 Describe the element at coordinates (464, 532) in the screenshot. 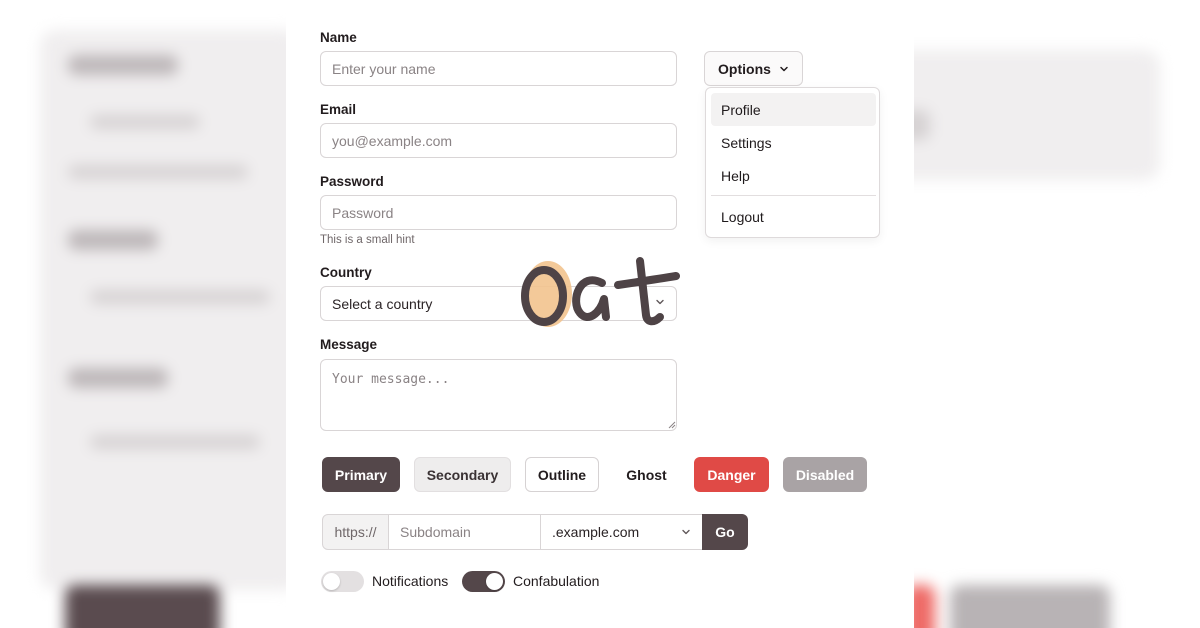

I see `subdomain-input` at that location.